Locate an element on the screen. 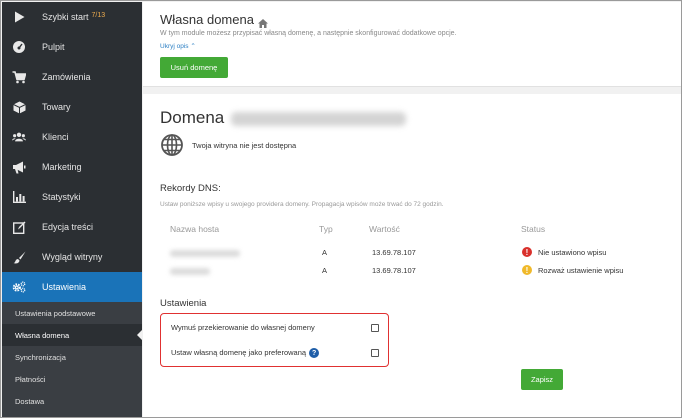 The width and height of the screenshot is (682, 418). home-icon is located at coordinates (263, 21).